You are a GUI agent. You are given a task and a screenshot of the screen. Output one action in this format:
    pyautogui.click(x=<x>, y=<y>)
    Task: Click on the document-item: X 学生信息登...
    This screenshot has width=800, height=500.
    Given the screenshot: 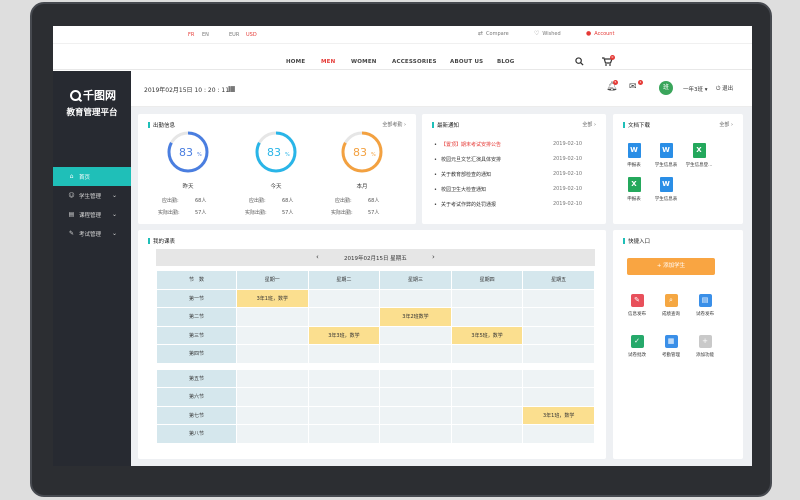 What is the action you would take?
    pyautogui.click(x=699, y=155)
    